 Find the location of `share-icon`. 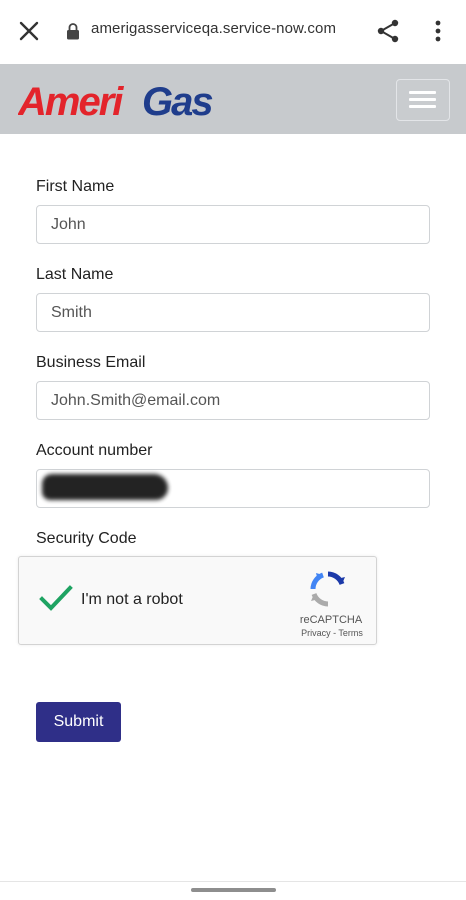

share-icon is located at coordinates (388, 31).